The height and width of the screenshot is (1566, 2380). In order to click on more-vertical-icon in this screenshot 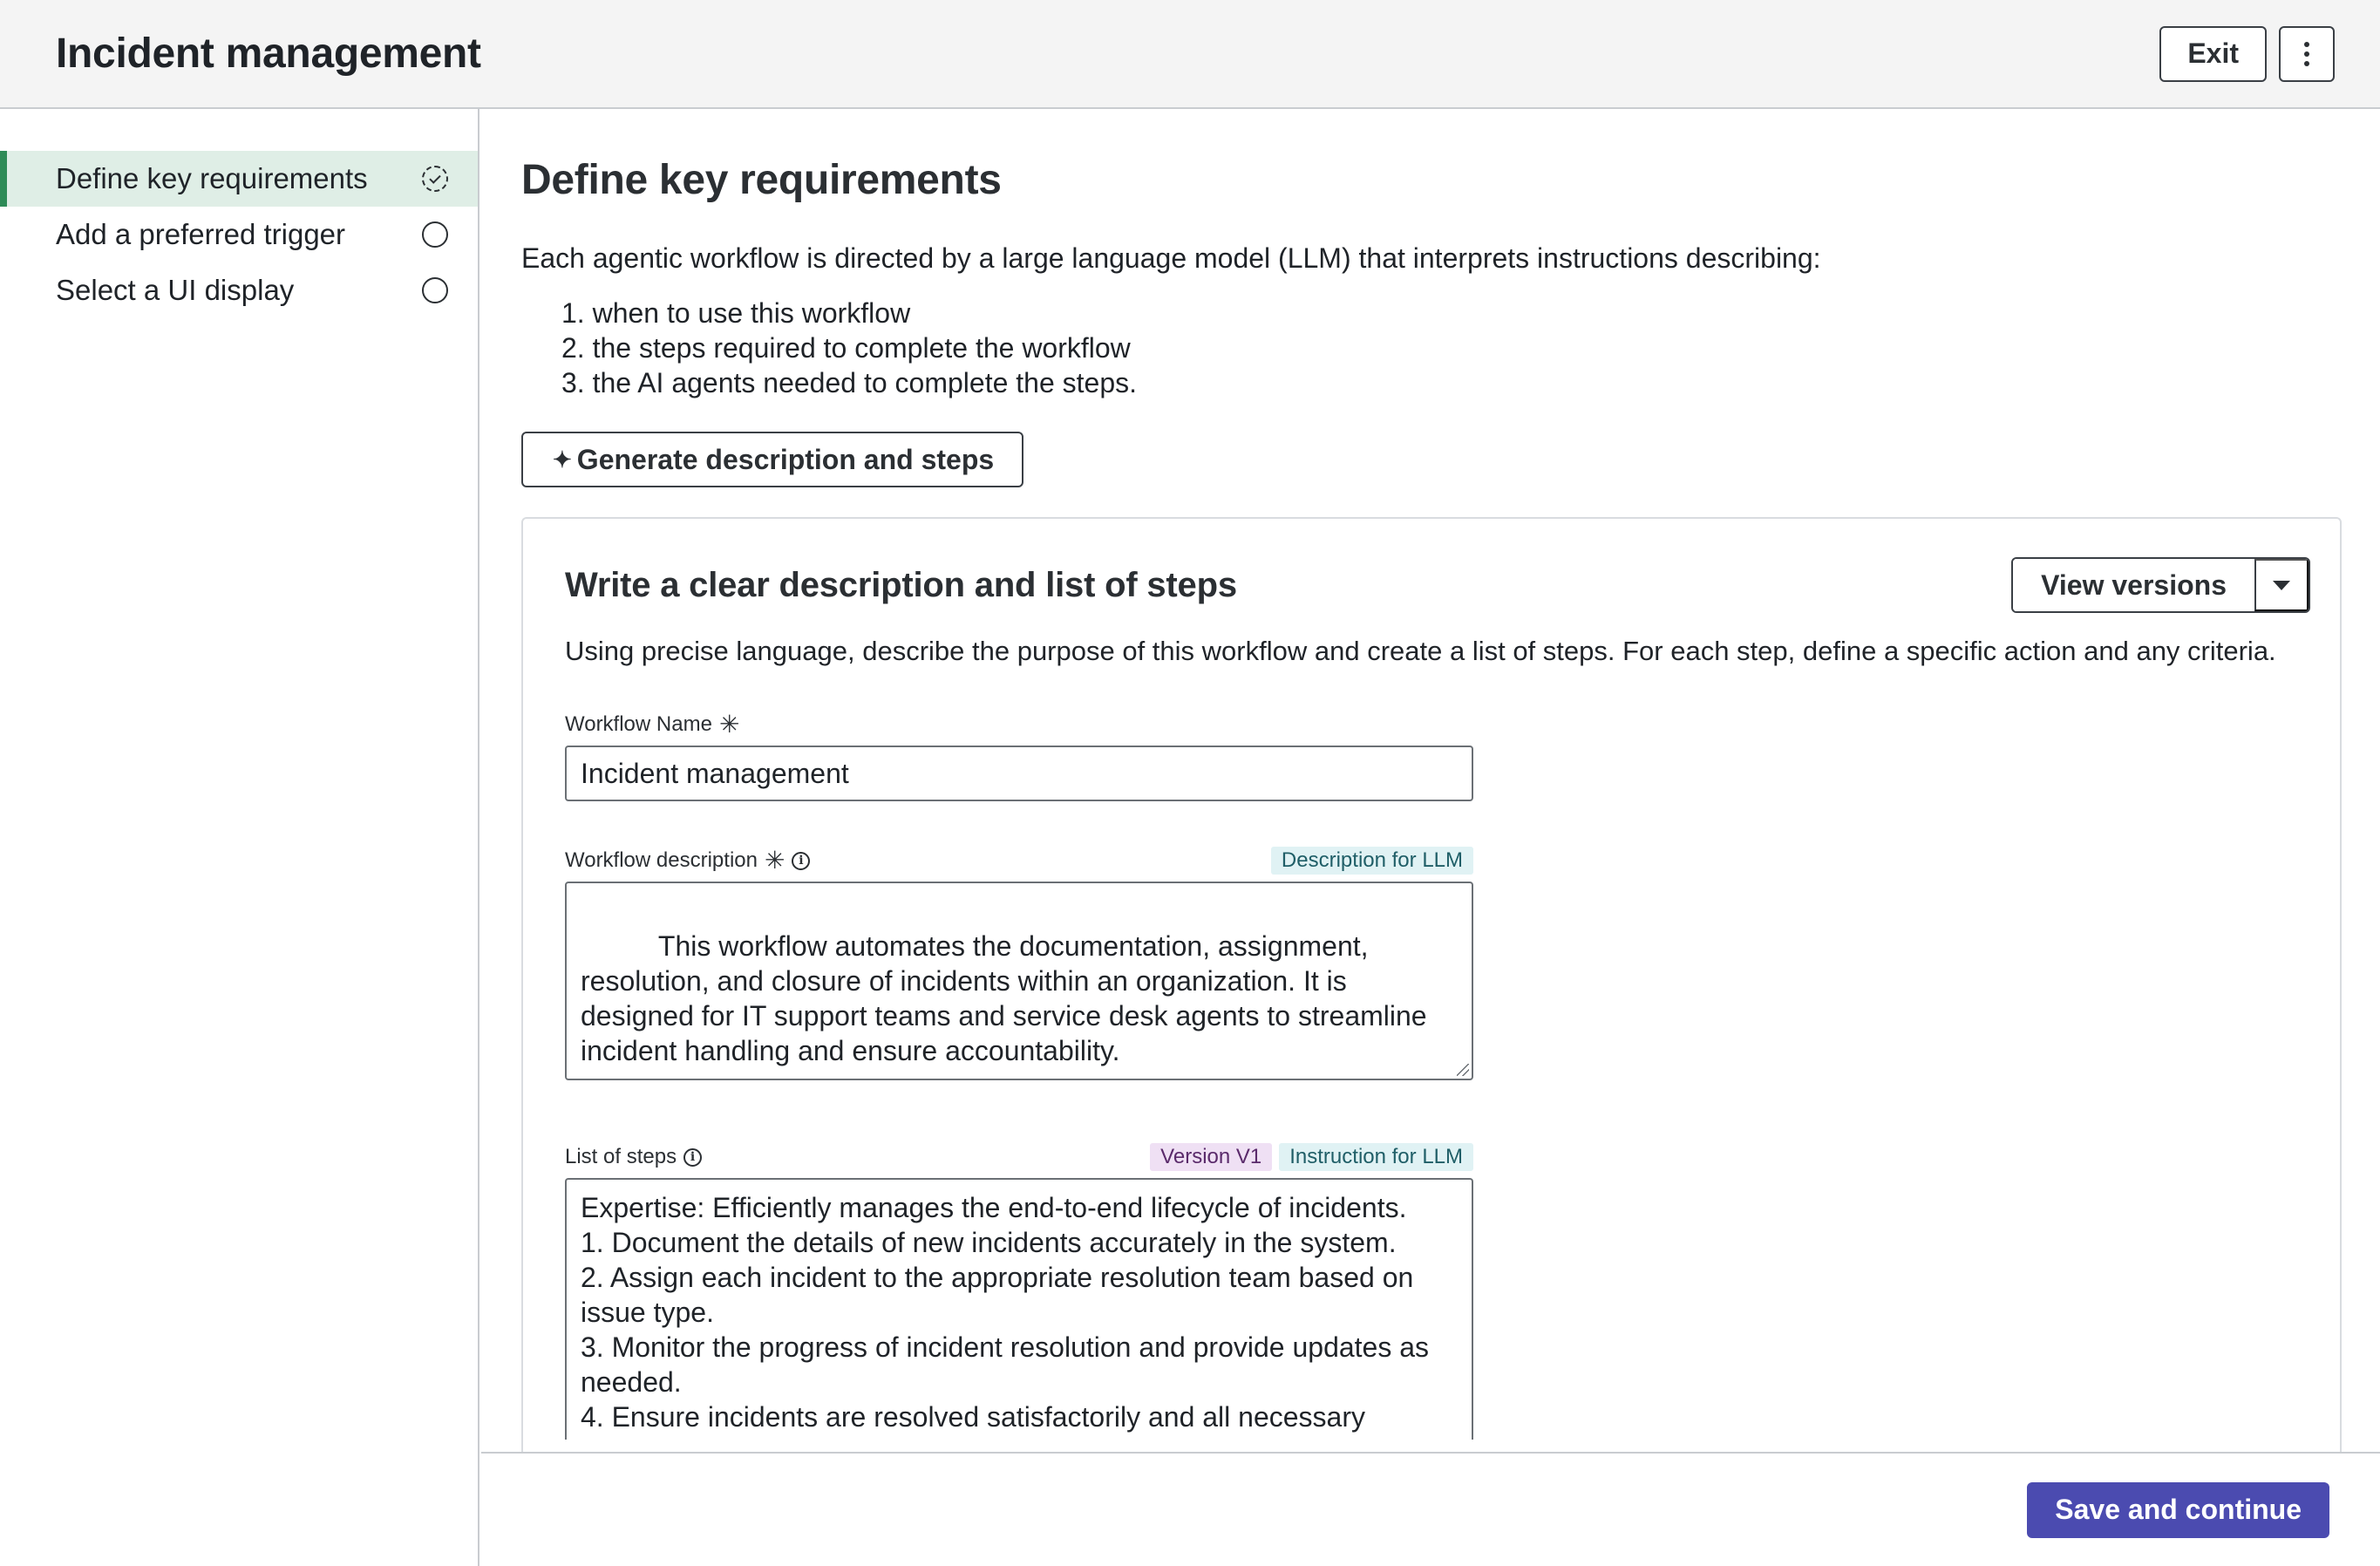, I will do `click(2306, 54)`.